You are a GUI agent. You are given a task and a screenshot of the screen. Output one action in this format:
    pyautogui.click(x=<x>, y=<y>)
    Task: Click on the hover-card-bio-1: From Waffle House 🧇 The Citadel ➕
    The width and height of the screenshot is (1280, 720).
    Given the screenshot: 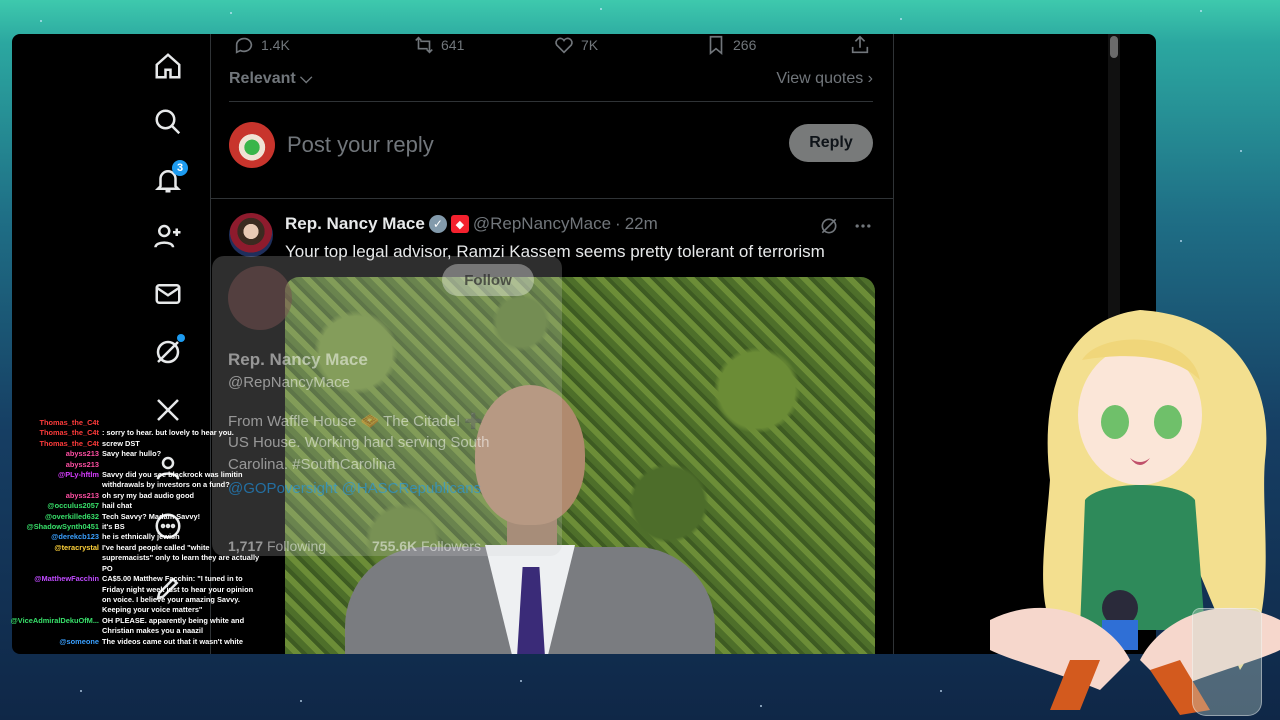 What is the action you would take?
    pyautogui.click(x=355, y=421)
    